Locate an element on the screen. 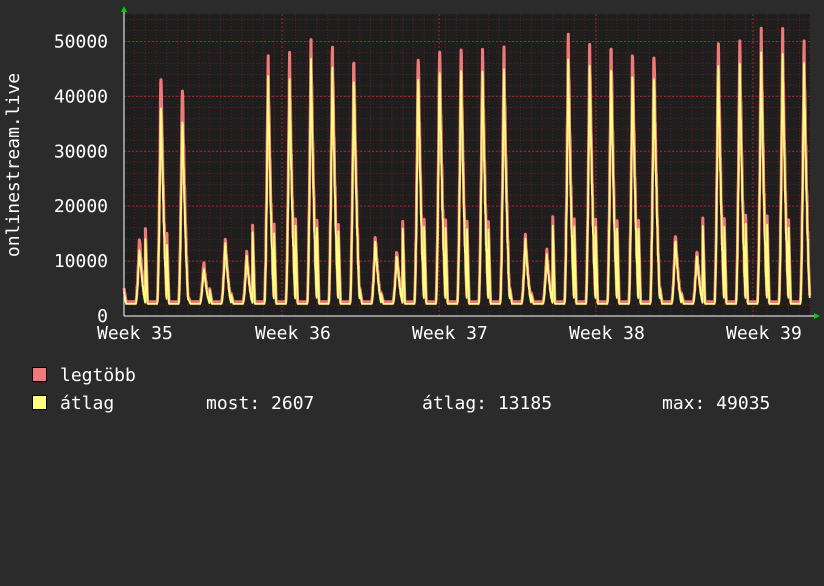  legtobb-label: legtöbb is located at coordinates (98, 375).